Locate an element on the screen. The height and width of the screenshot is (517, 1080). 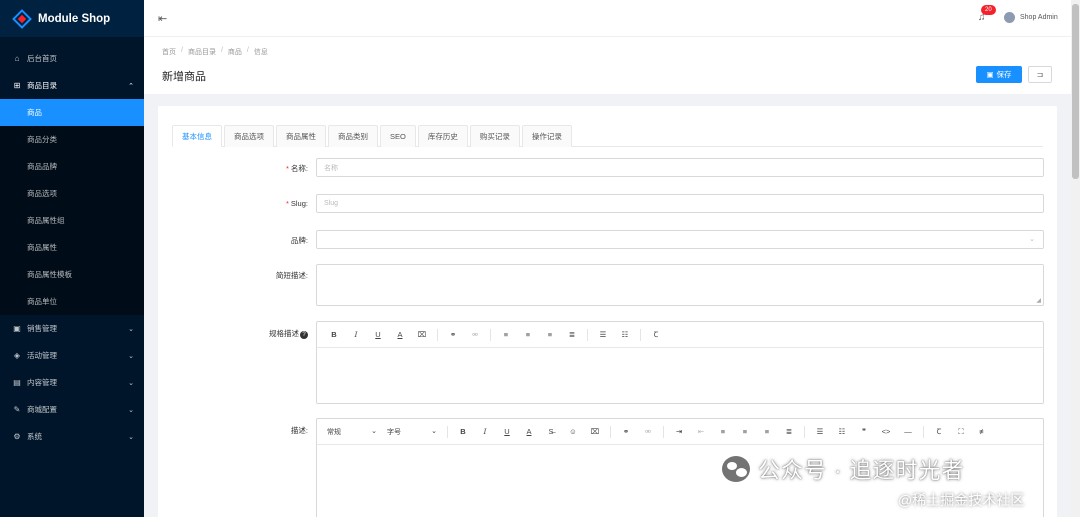
sidebar-item-label: 商品目录 is located at coordinates (42, 85).